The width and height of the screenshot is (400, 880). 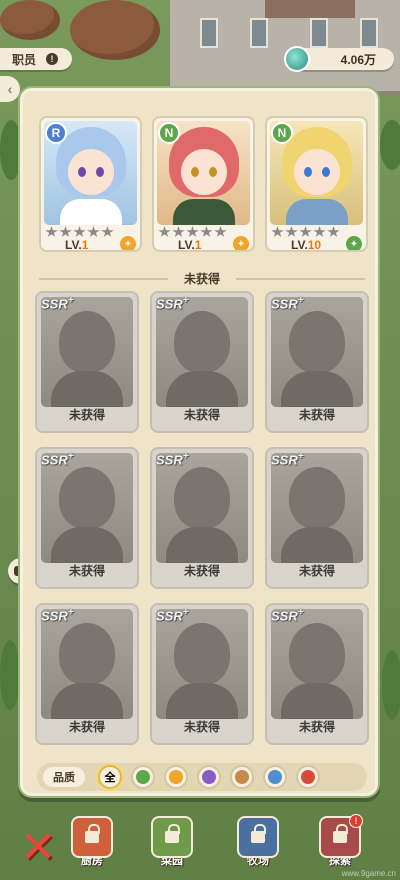 I want to click on nav-item: 厨房, so click(x=92, y=846).